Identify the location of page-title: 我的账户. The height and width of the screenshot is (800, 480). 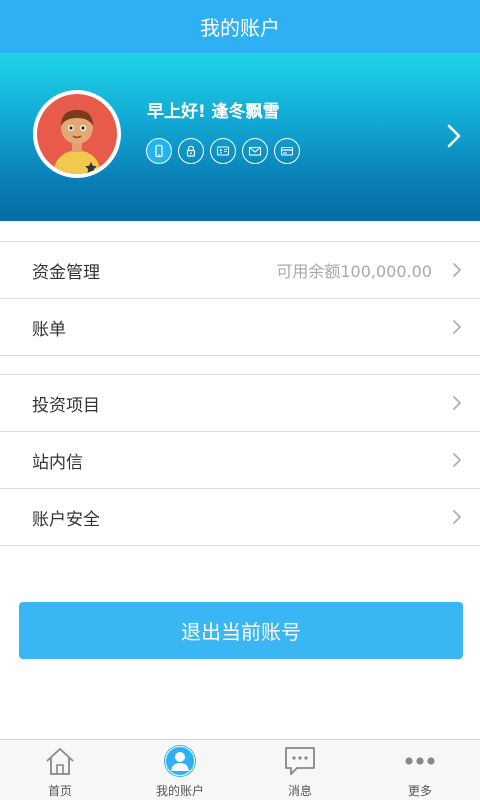
(240, 28).